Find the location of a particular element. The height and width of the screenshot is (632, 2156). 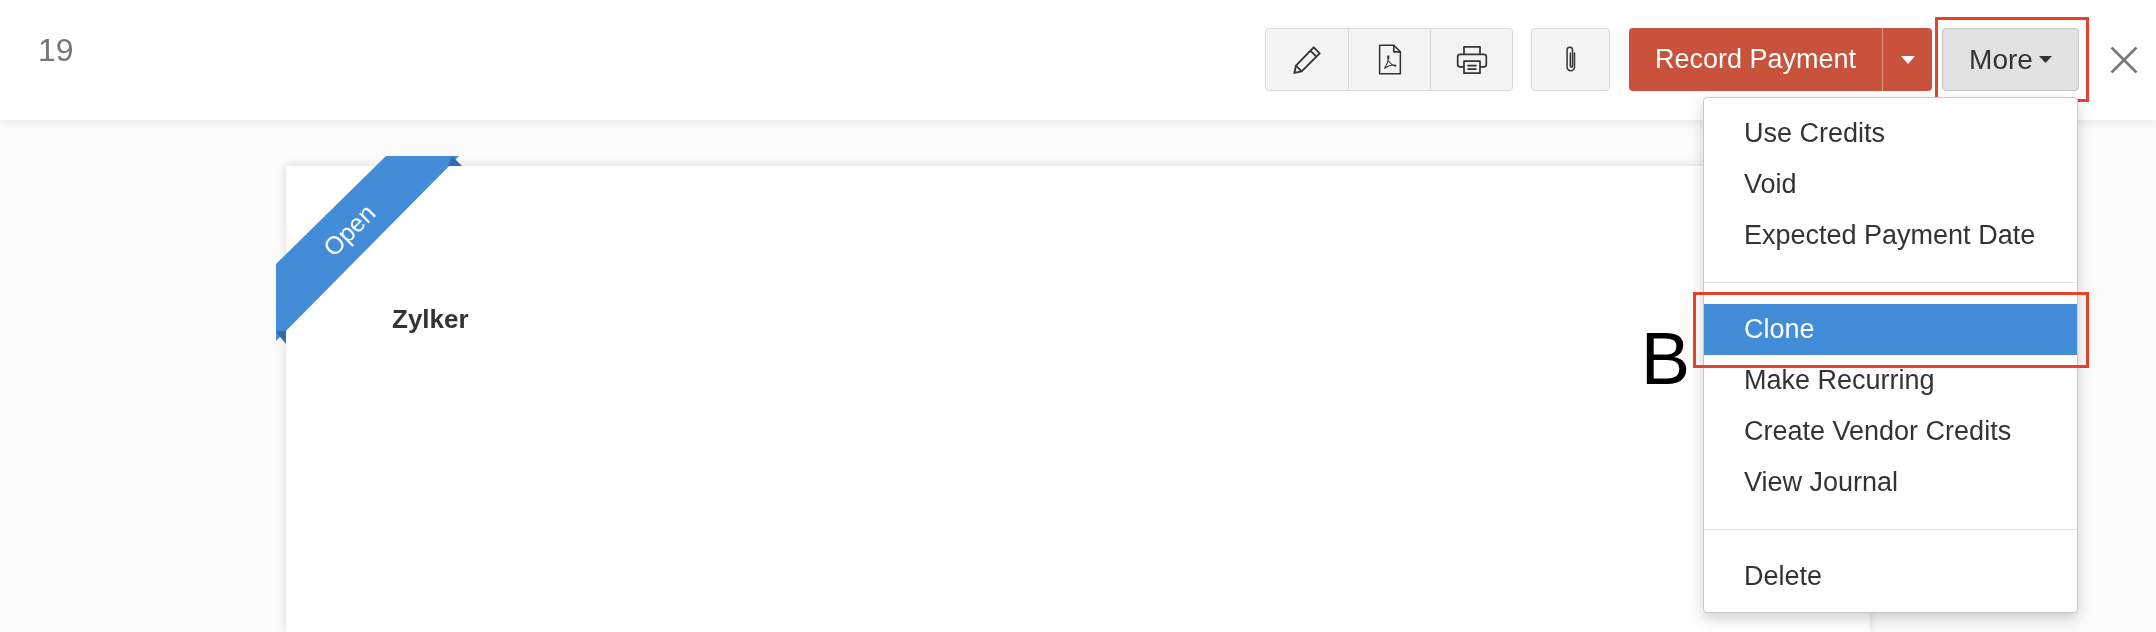

menu-item: Make Recurring is located at coordinates (1890, 380).